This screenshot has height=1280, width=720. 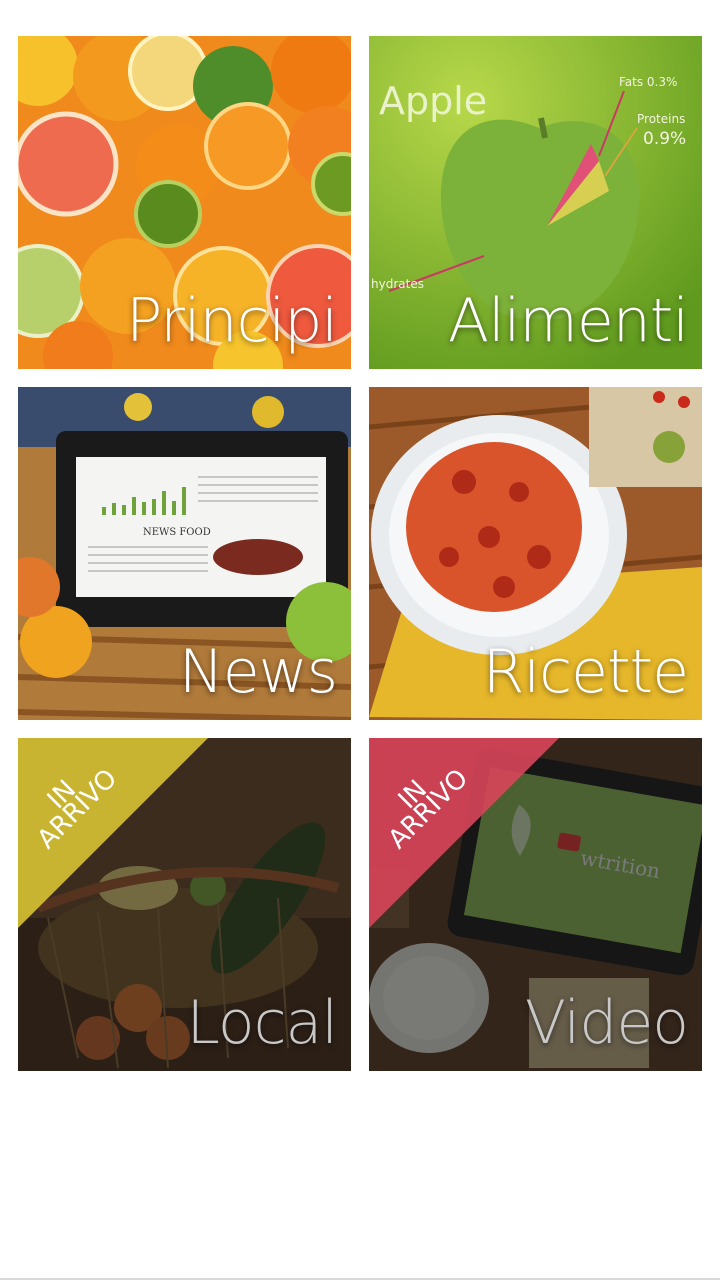 I want to click on tile-label: Principi, so click(x=232, y=321).